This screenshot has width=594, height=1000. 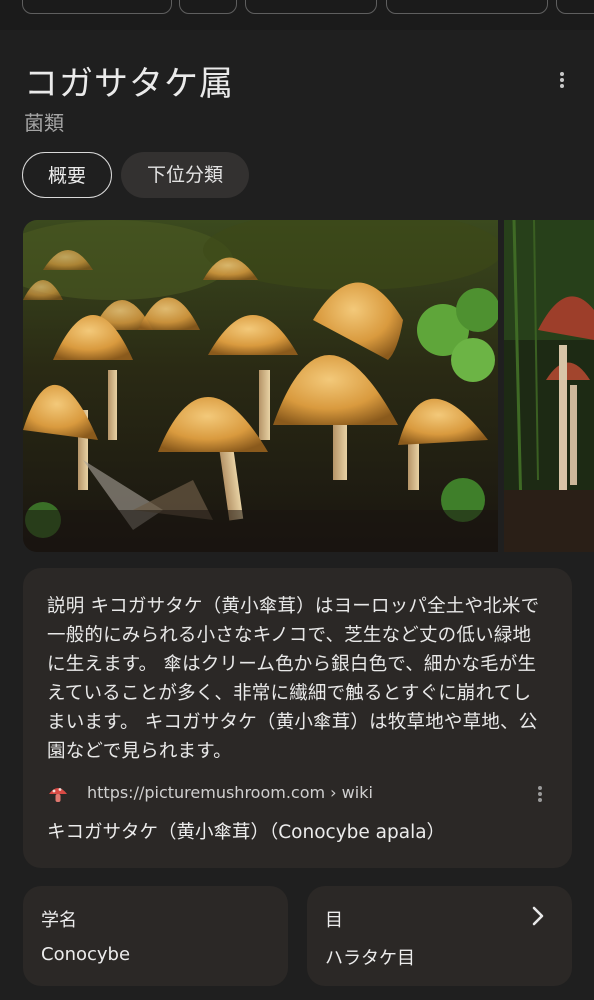 I want to click on source-title-link: キコガサタケ（黄小傘茸）（Conocybe apala）, so click(x=246, y=831).